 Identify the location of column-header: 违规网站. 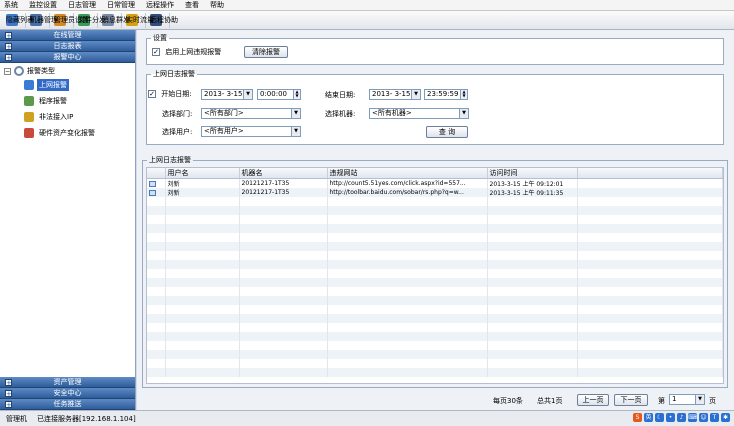
(407, 173).